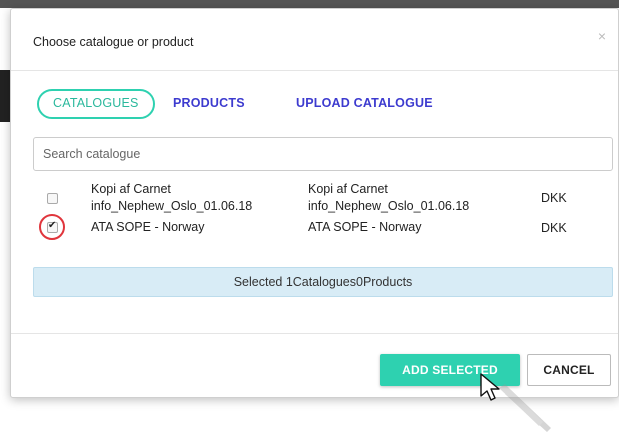 The height and width of the screenshot is (438, 619). I want to click on catalogue-row: ATA SOPE - Norway ATA SOPE - Norway DKK, so click(323, 231).